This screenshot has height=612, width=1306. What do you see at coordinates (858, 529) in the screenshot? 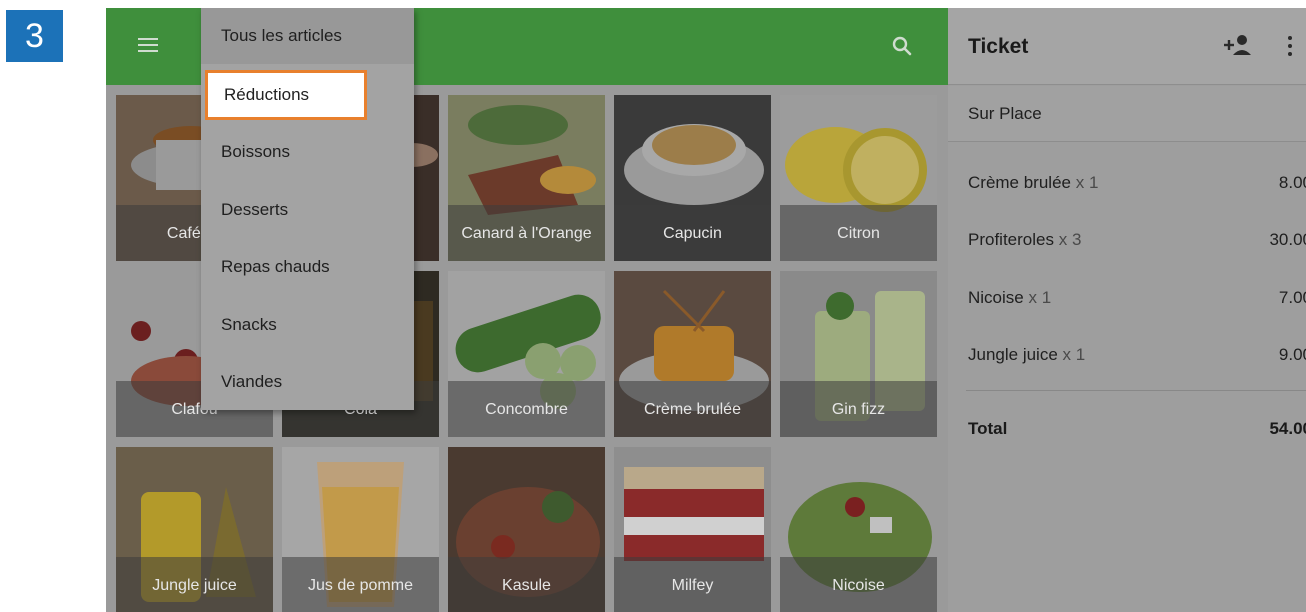
I see `product-tile: Nicoise` at bounding box center [858, 529].